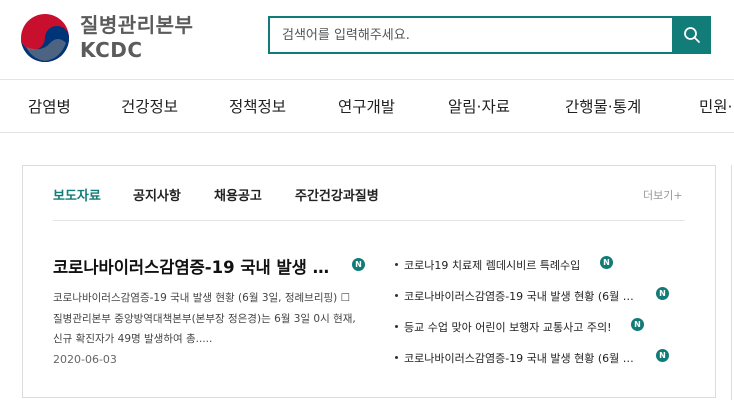 The image size is (734, 400). I want to click on more-link: 더보기+, so click(663, 195).